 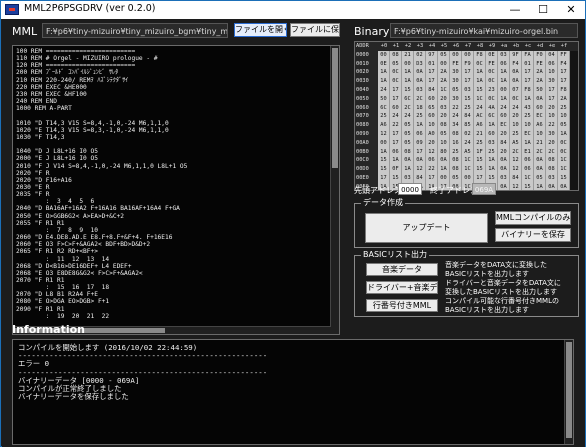 I want to click on hex-cell: 23, so click(x=492, y=90).